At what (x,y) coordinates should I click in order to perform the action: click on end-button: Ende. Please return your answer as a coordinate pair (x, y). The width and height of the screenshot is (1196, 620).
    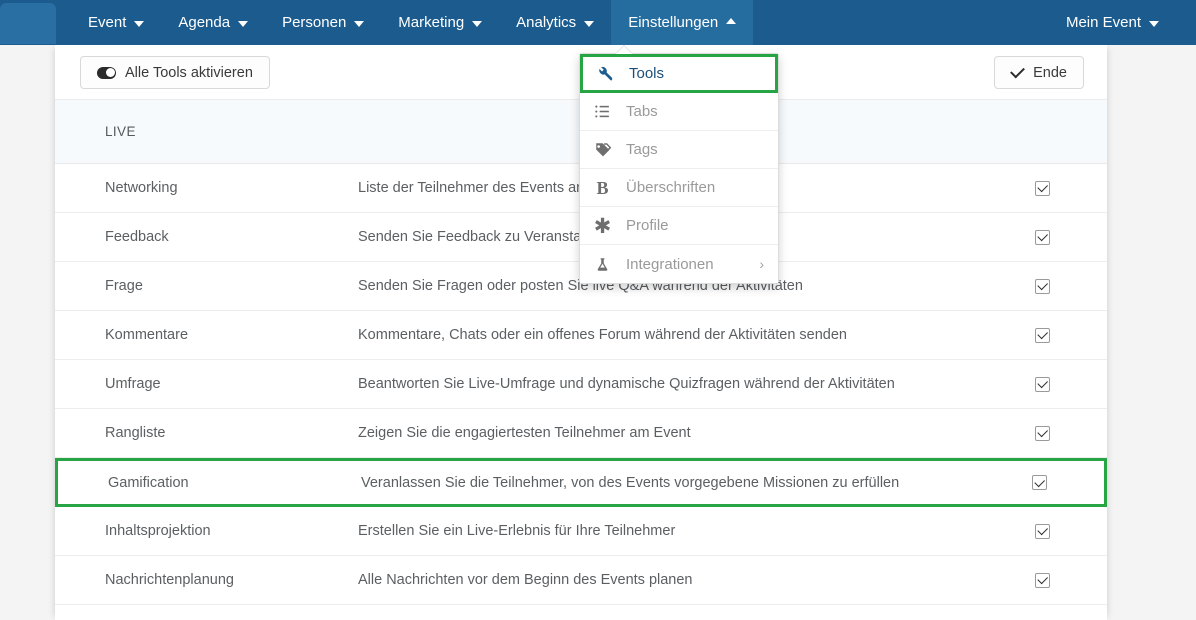
    Looking at the image, I should click on (1039, 72).